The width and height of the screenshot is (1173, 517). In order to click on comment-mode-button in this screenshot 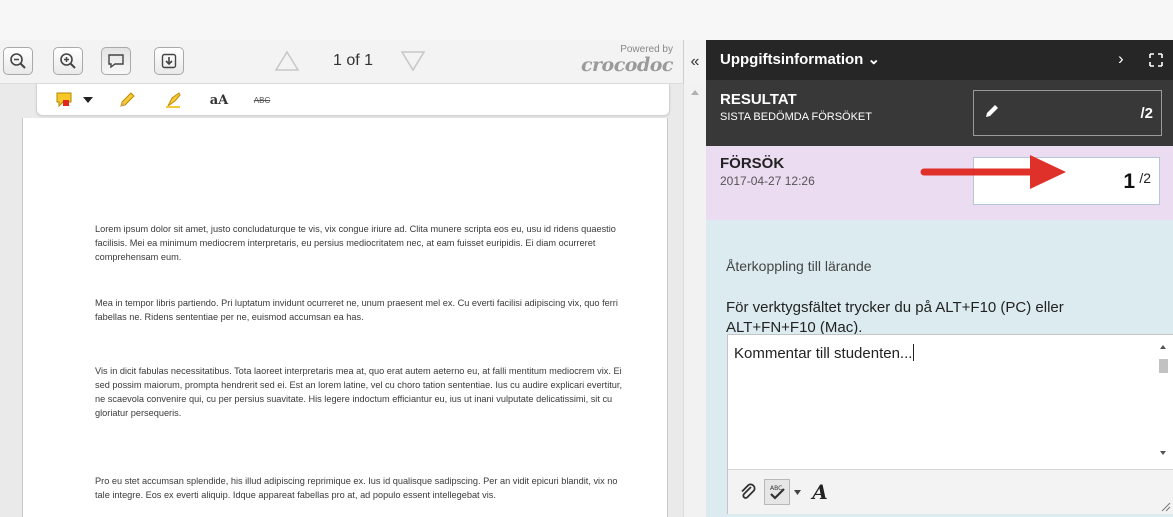, I will do `click(116, 61)`.